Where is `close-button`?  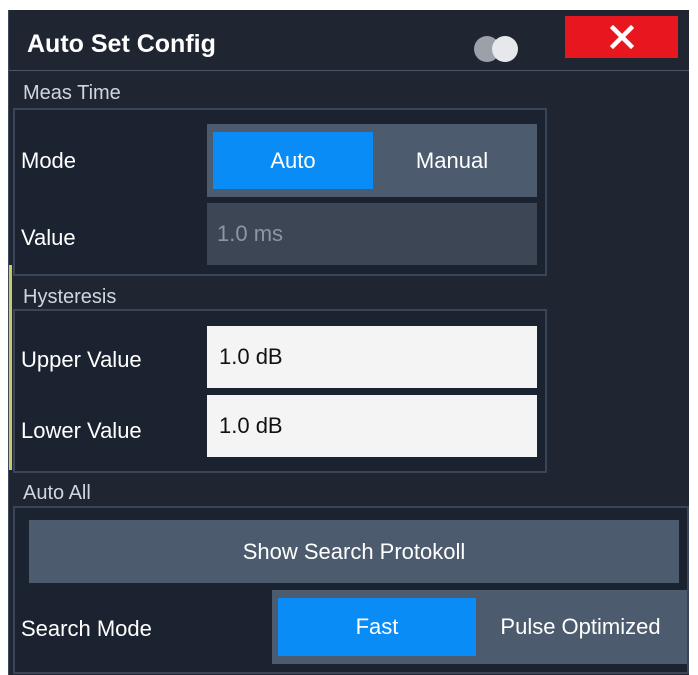 close-button is located at coordinates (621, 37).